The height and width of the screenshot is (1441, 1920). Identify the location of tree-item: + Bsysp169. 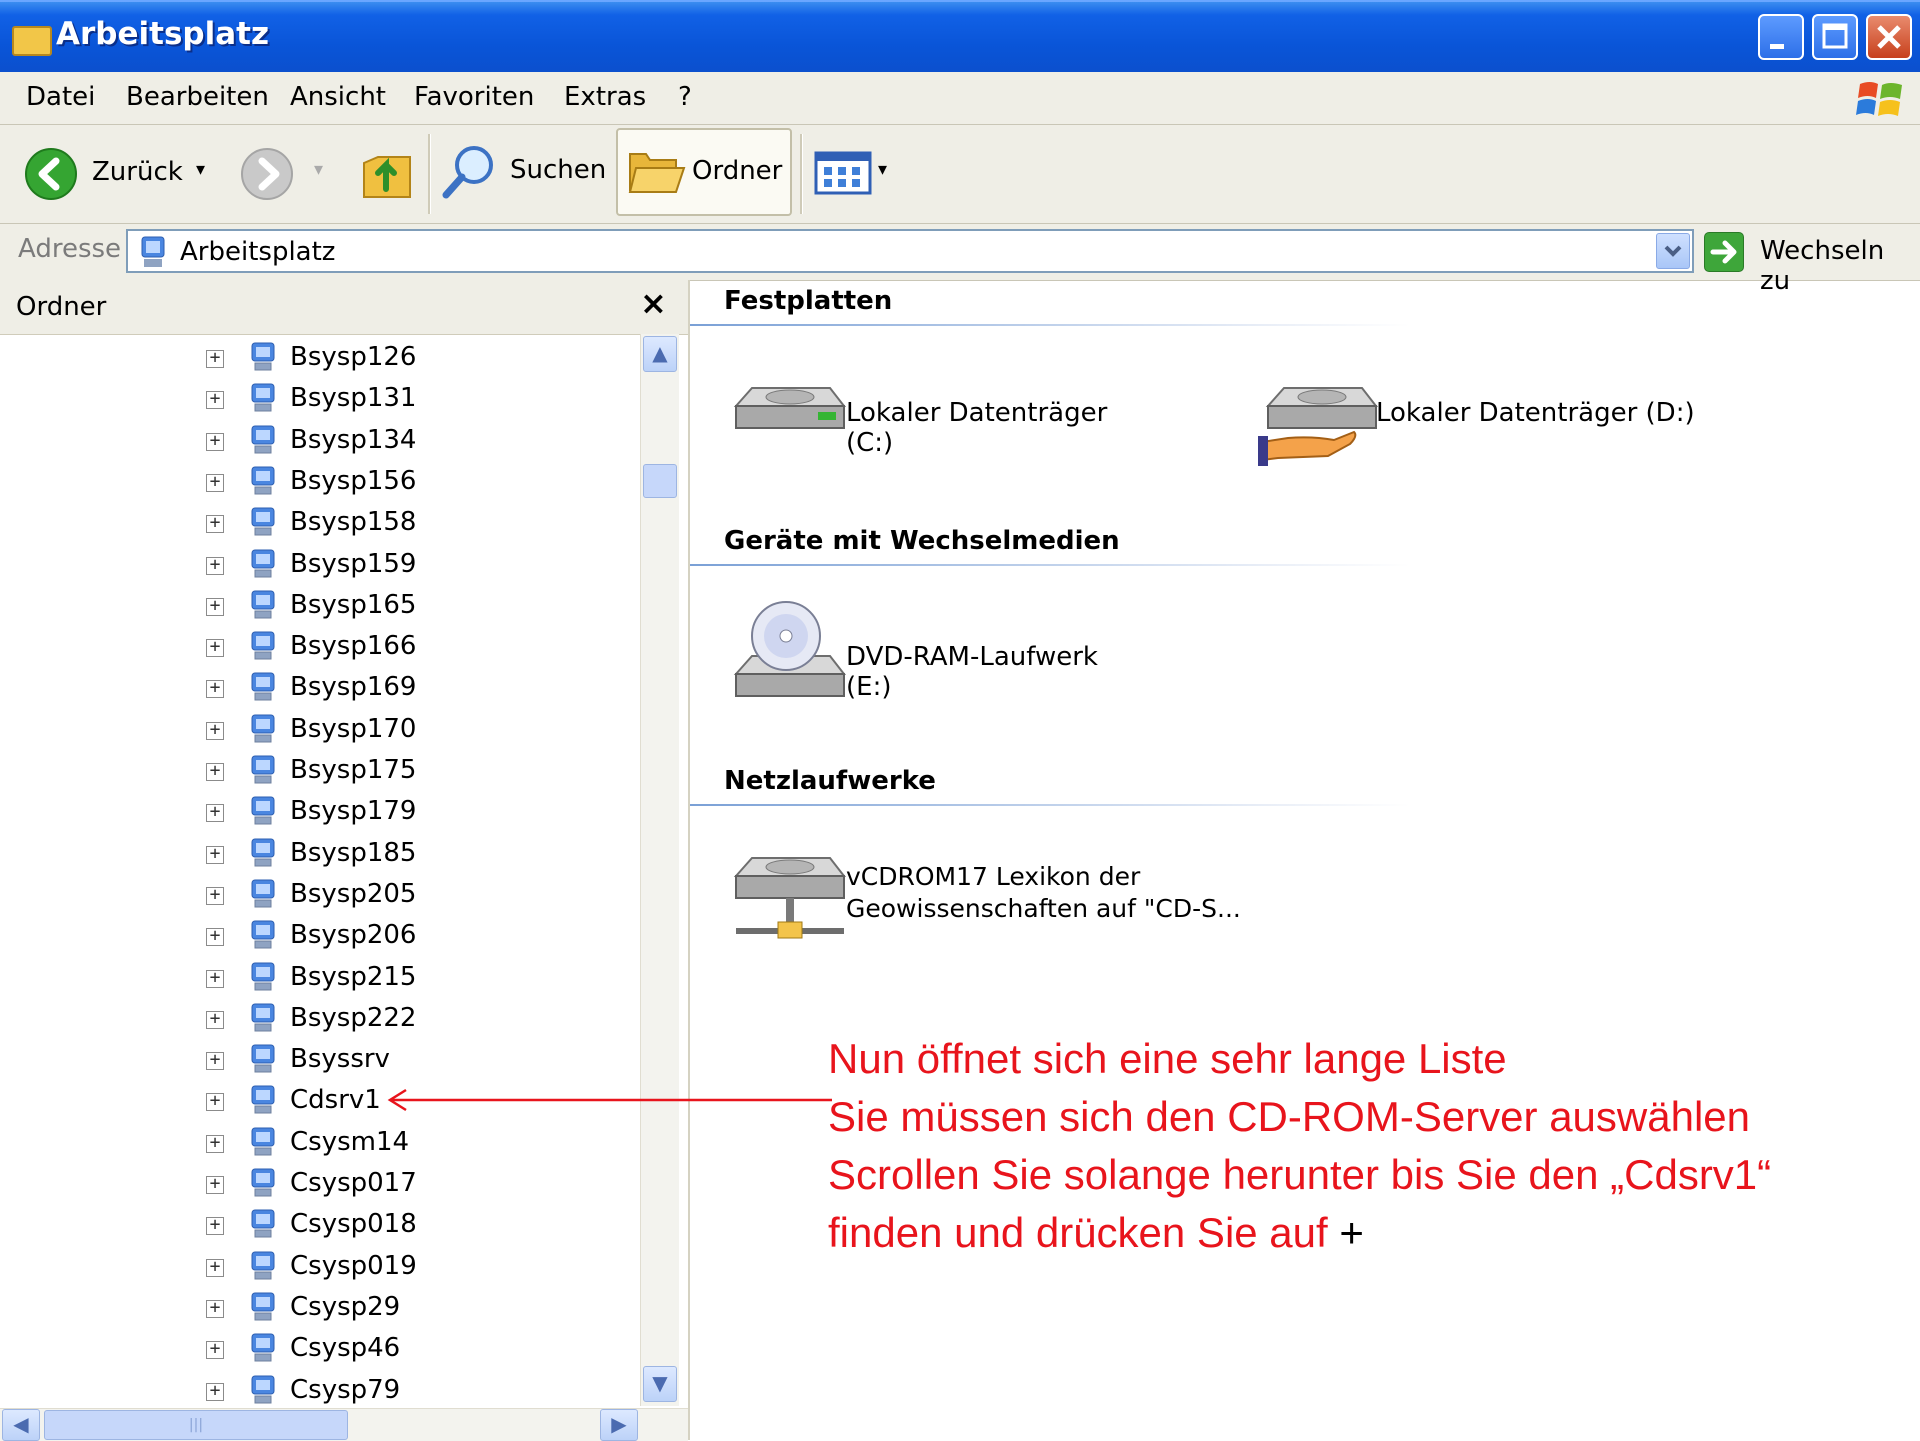
(320, 688).